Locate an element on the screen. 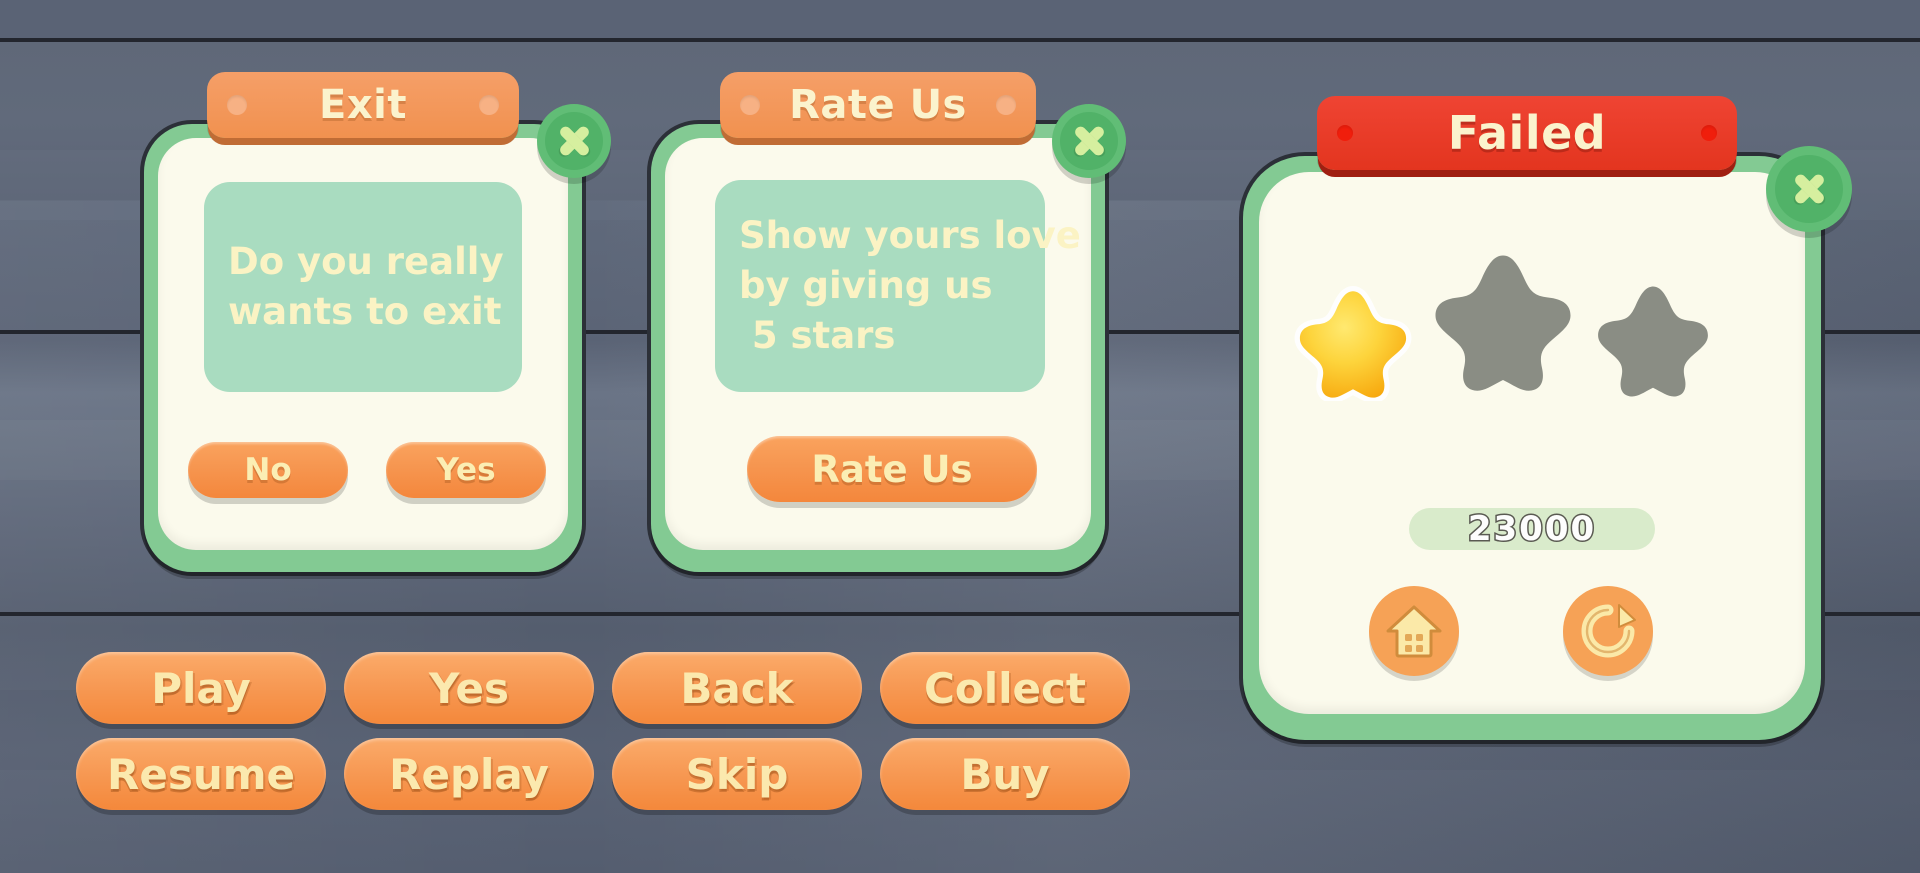  collect-button: Collect is located at coordinates (1005, 688).